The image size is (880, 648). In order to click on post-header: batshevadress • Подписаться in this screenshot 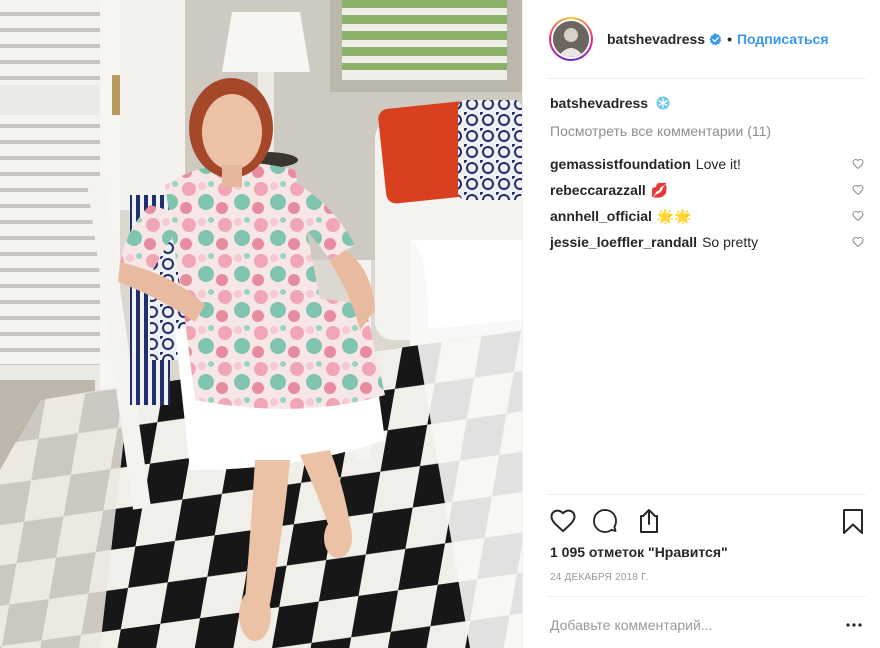, I will do `click(701, 39)`.